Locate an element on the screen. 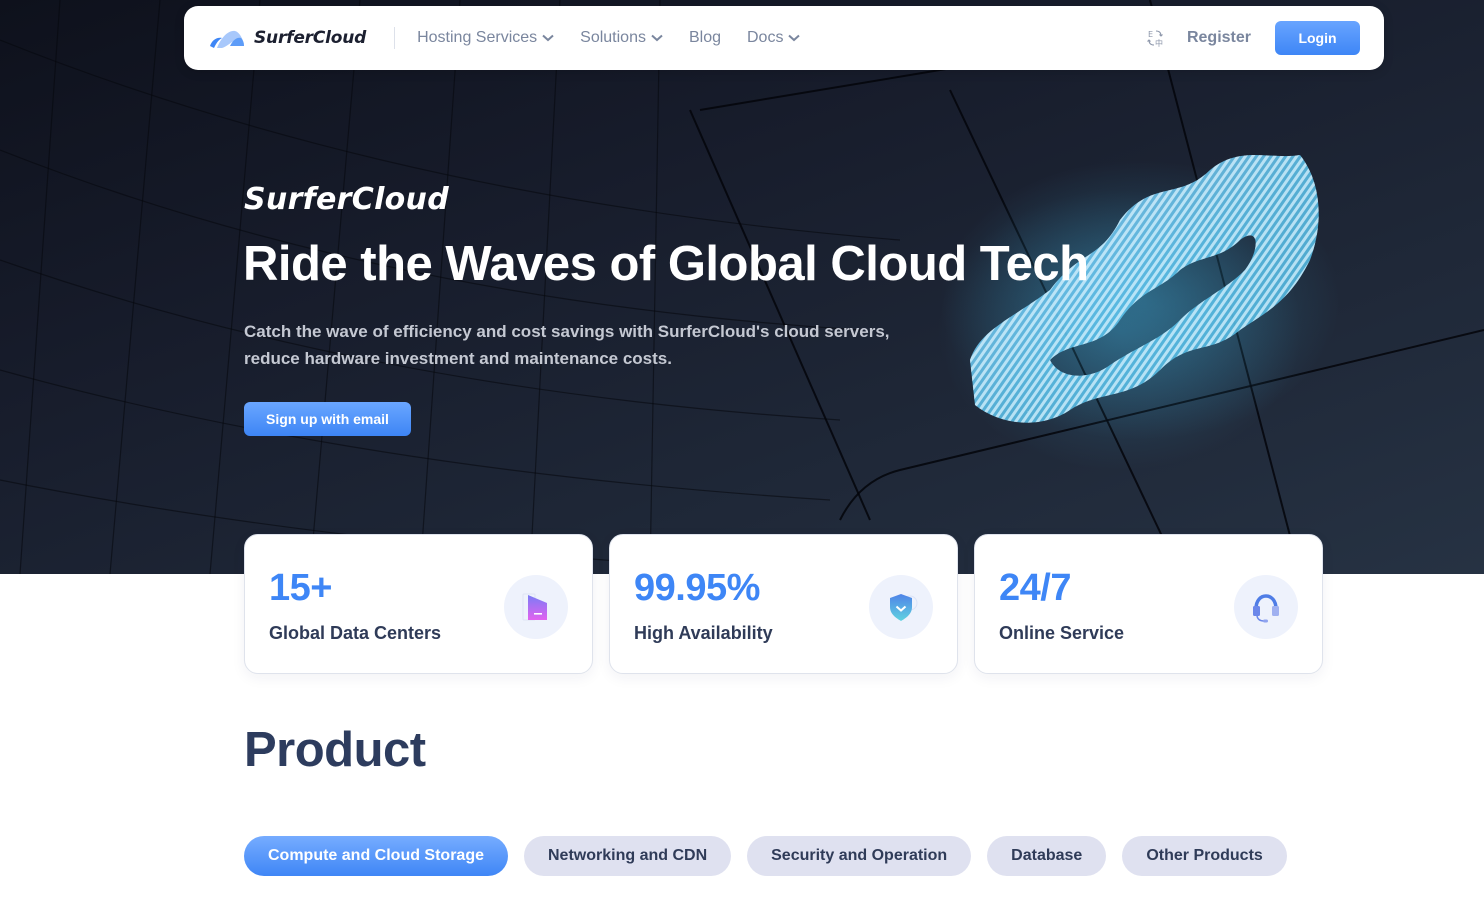 This screenshot has height=906, width=1484. stat-value: 99.95% is located at coordinates (697, 588).